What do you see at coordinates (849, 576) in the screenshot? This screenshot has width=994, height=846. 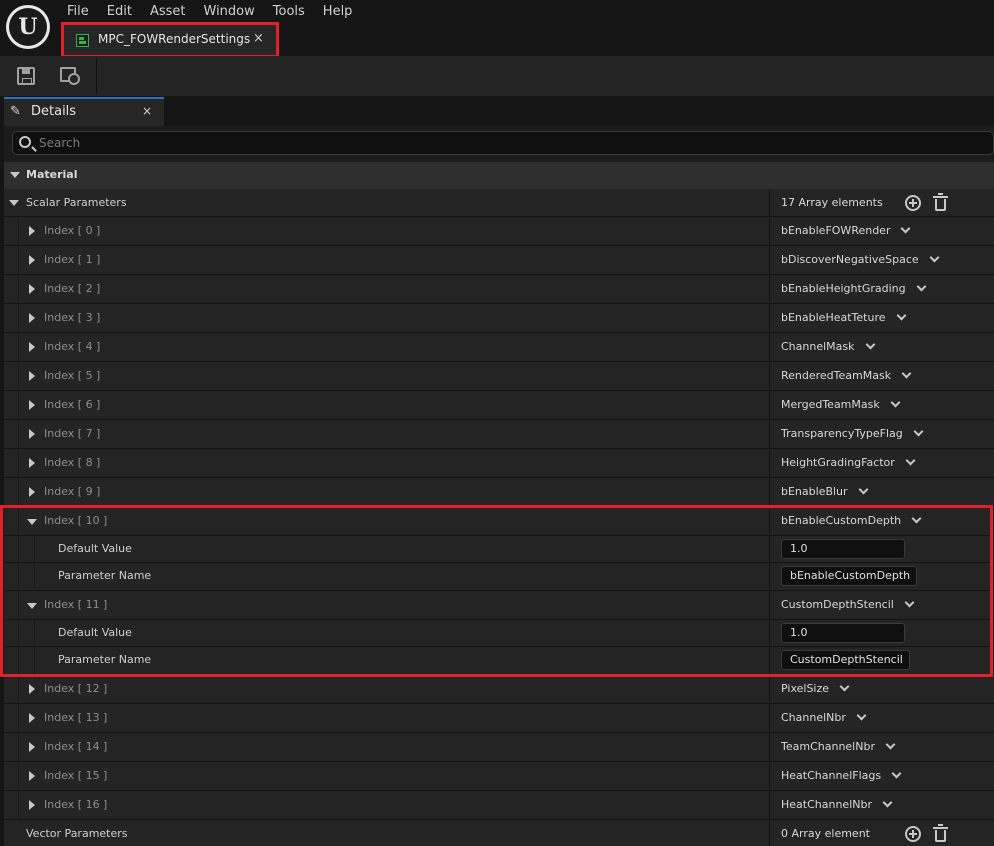 I see `parameter-name-input: bEnableCustomDepth` at bounding box center [849, 576].